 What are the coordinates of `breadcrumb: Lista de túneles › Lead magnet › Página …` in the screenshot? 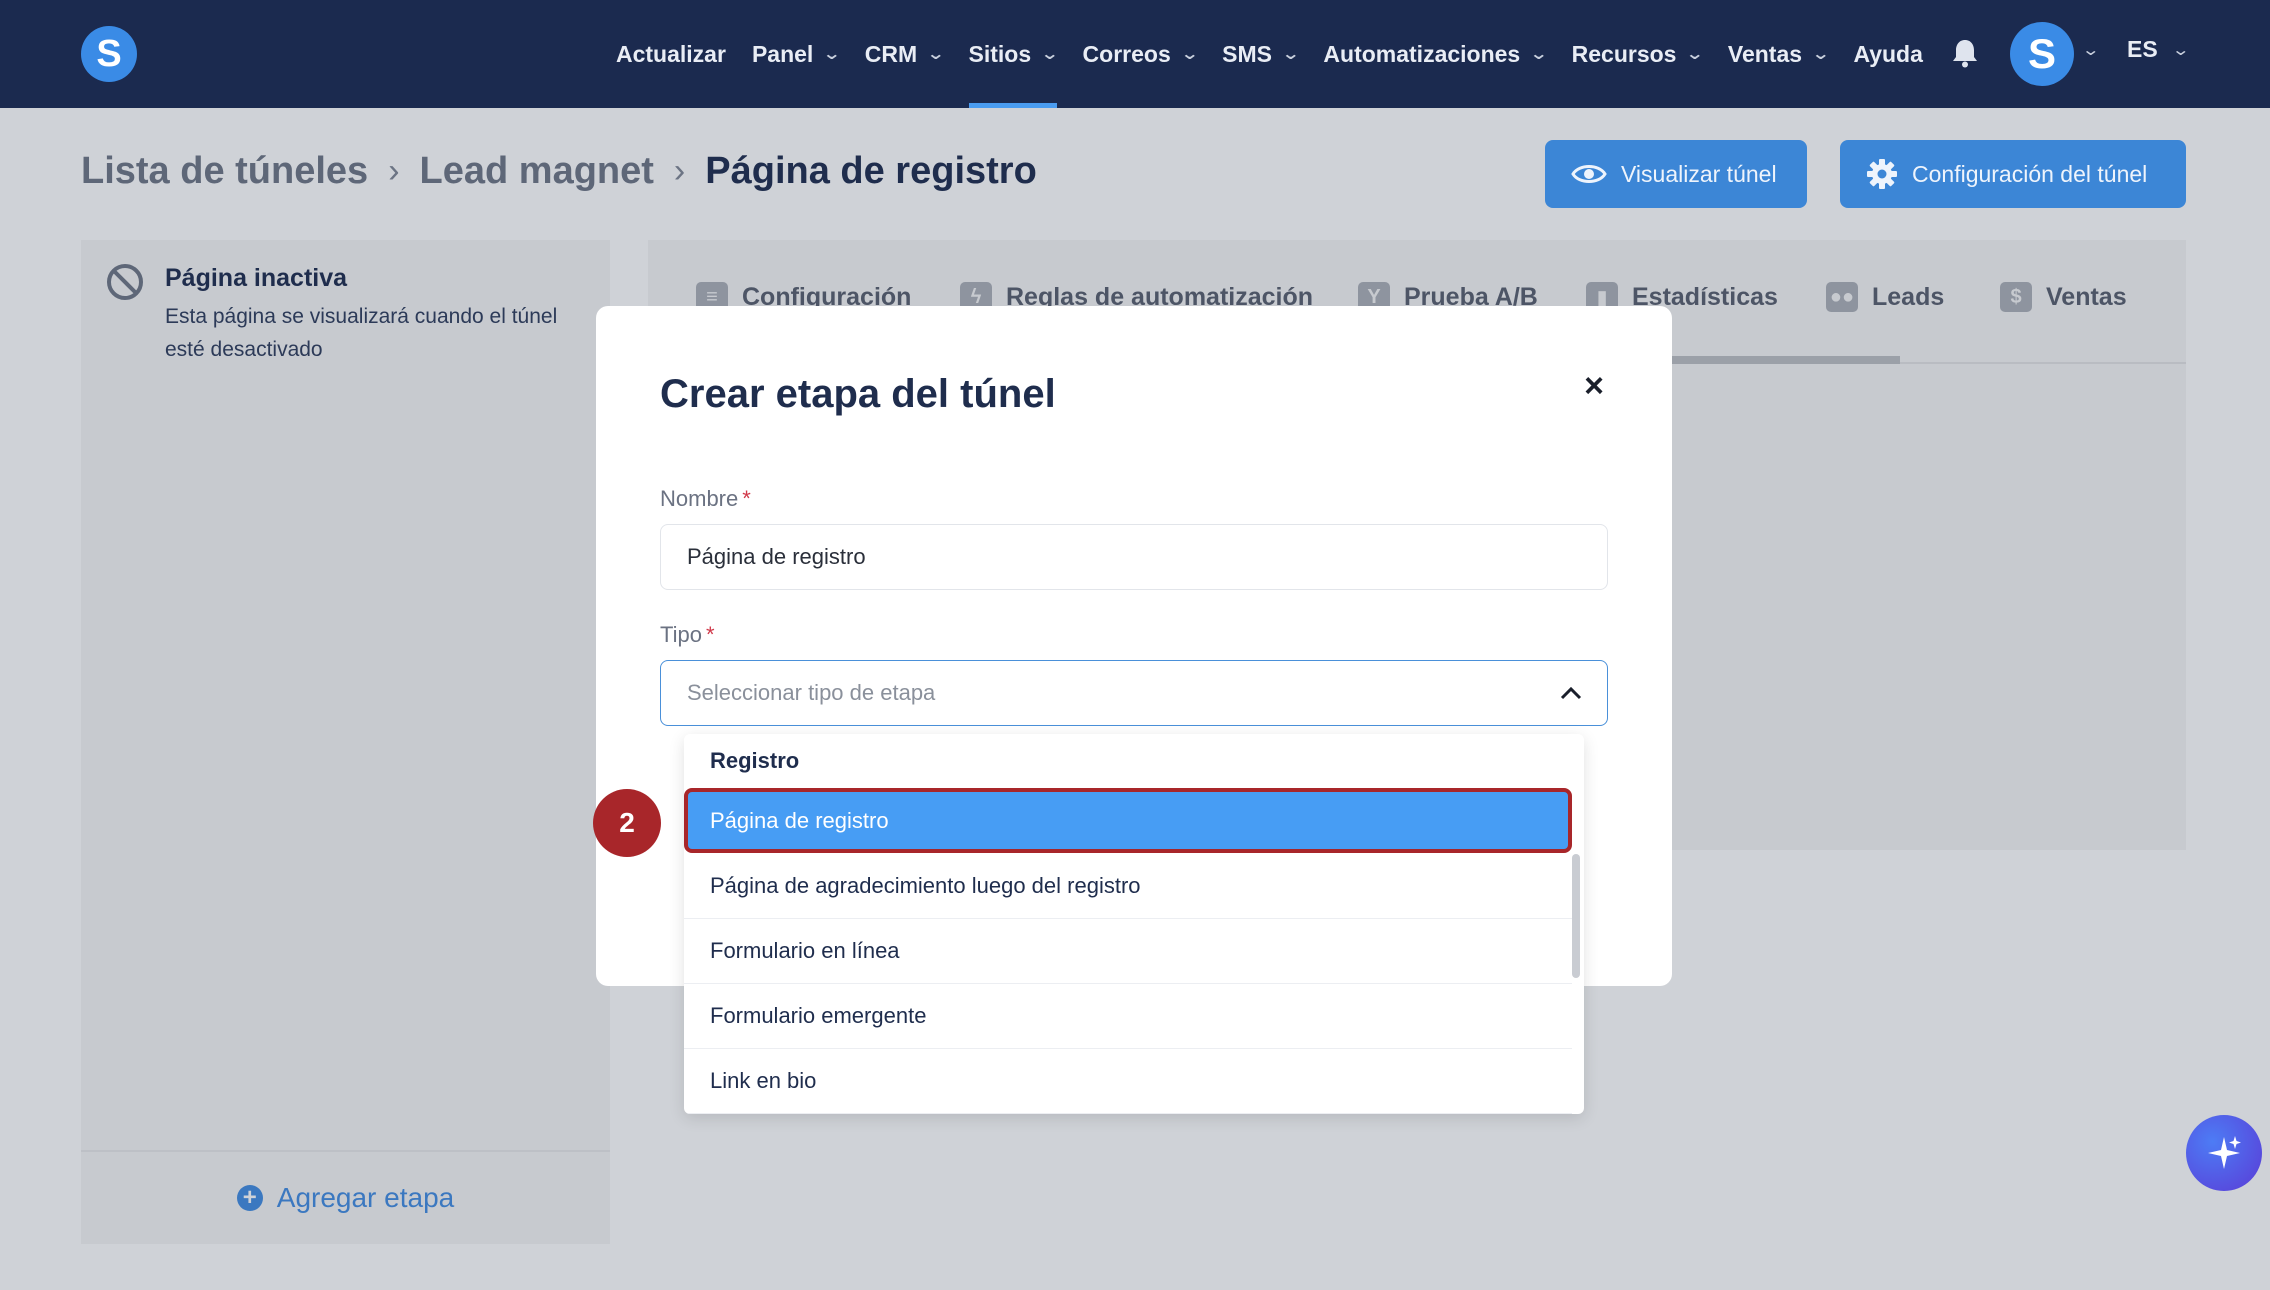 It's located at (559, 171).